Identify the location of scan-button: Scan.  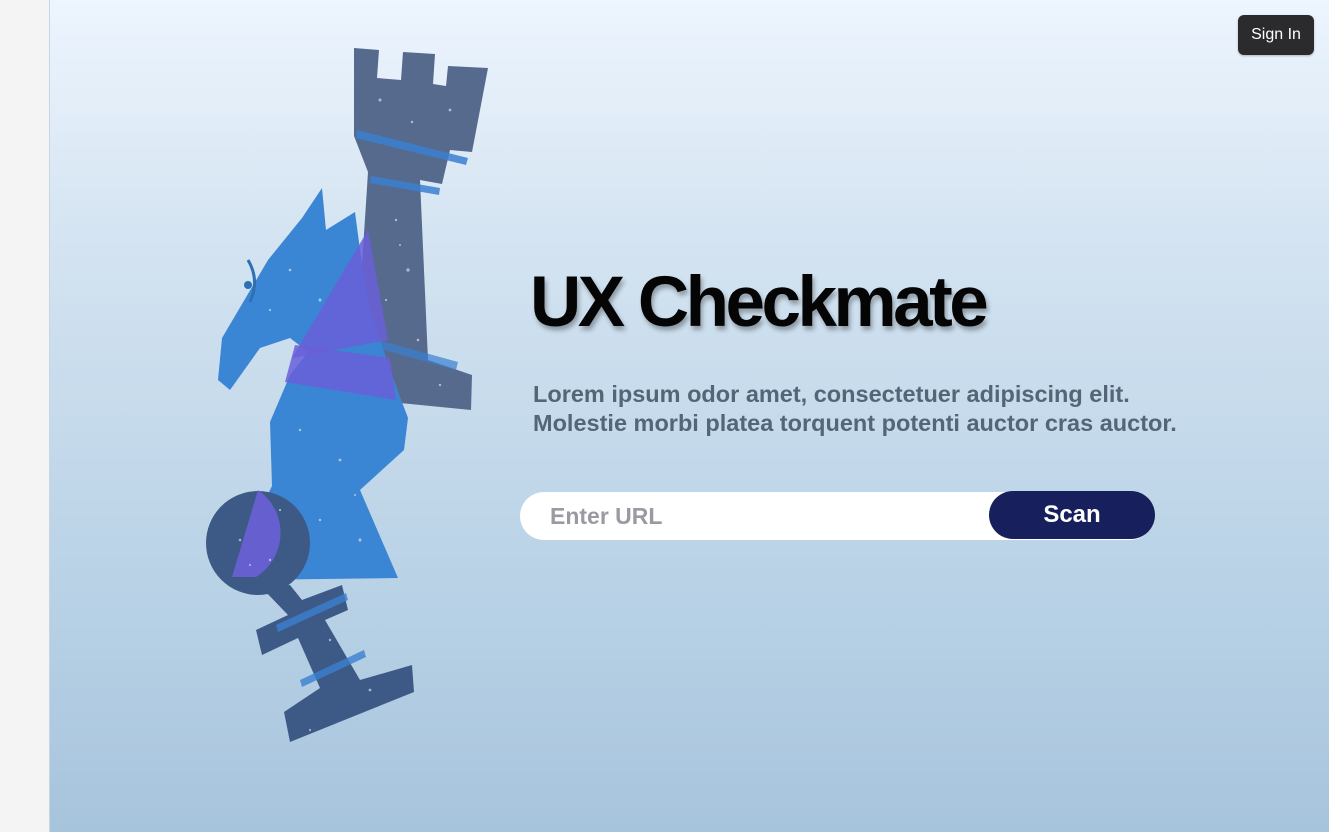
(1072, 515).